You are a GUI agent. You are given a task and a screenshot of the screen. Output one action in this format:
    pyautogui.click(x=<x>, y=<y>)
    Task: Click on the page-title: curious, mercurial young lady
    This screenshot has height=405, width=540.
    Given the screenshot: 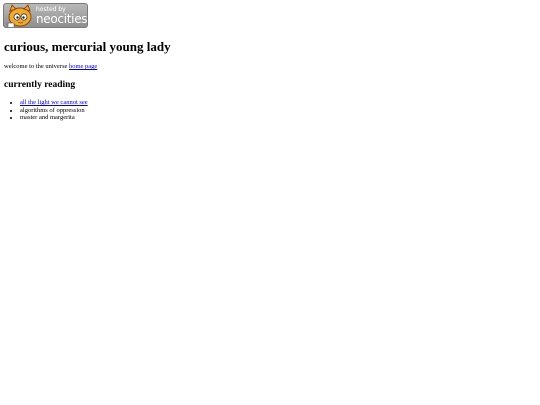 What is the action you would take?
    pyautogui.click(x=87, y=46)
    